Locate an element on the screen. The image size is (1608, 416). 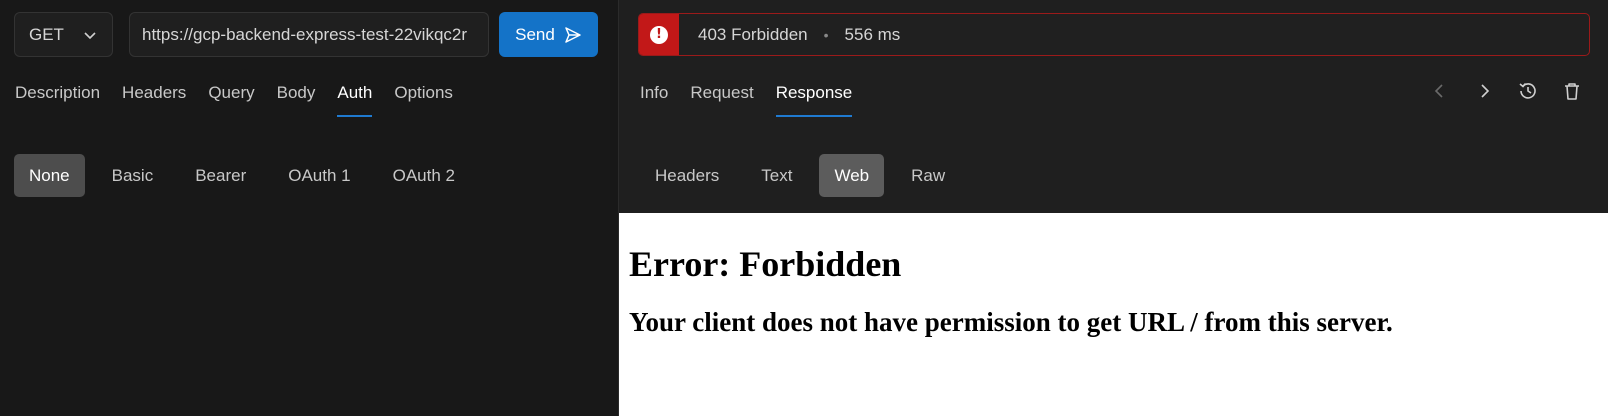
auth-basic-button: Basic is located at coordinates (133, 175).